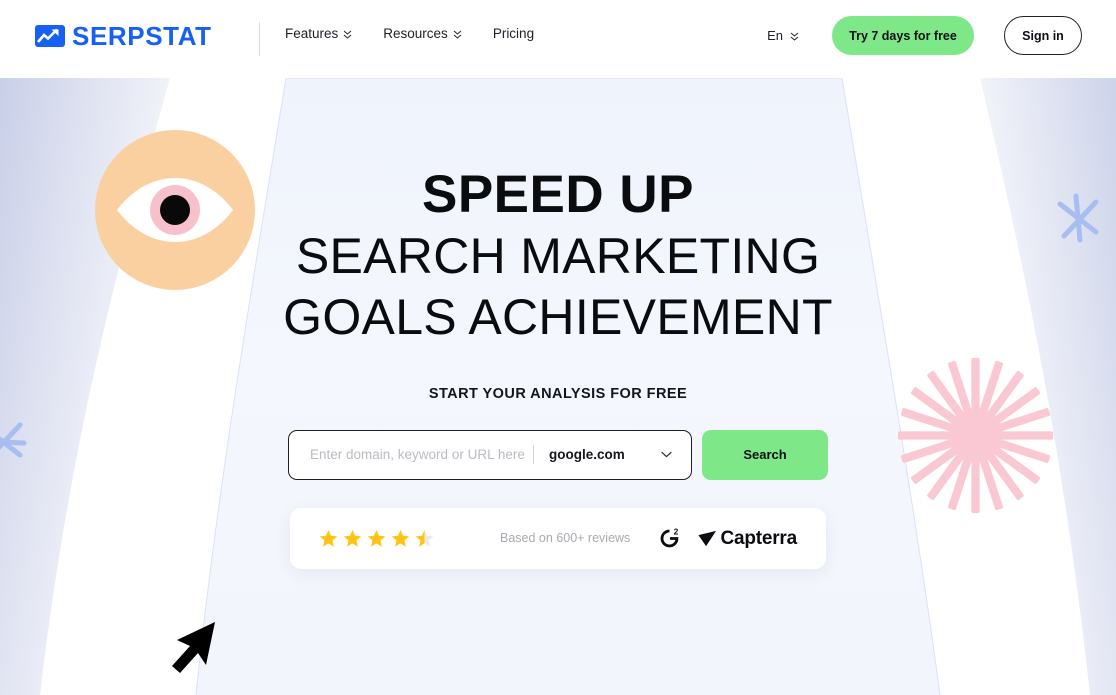  I want to click on search-row: google.com Search, so click(558, 454).